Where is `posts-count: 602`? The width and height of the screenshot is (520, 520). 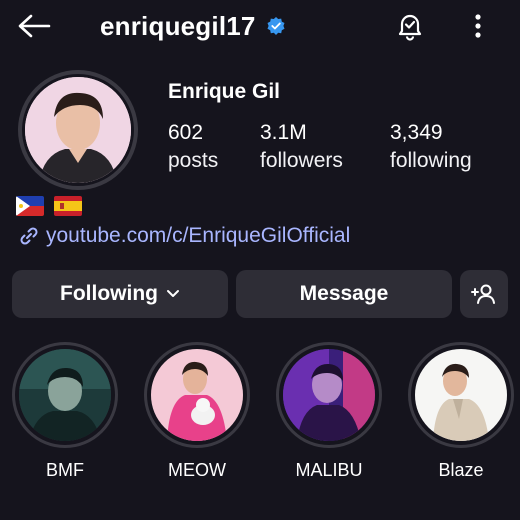 posts-count: 602 is located at coordinates (186, 132).